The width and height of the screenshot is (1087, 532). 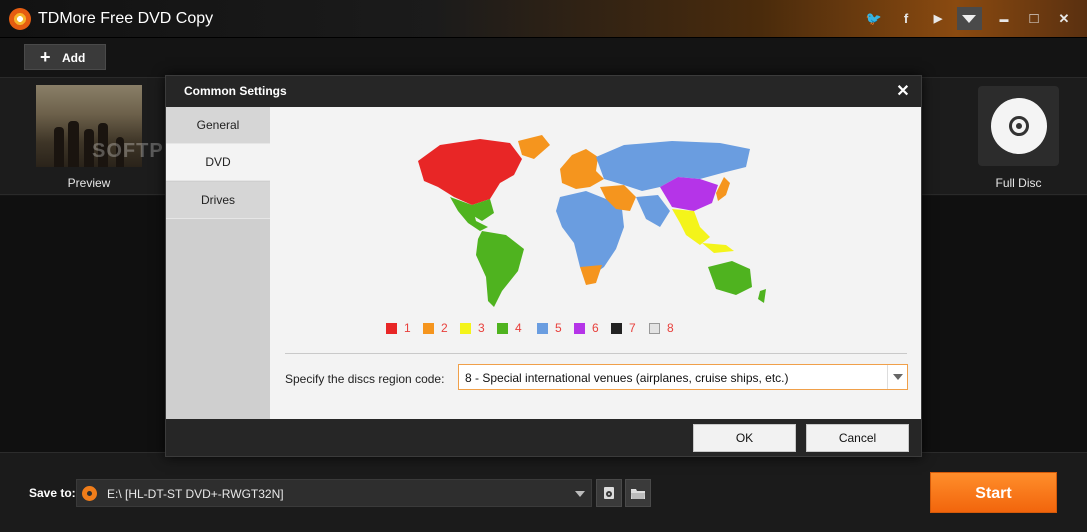 I want to click on app-title: TDMore Free DVD Copy, so click(x=126, y=18).